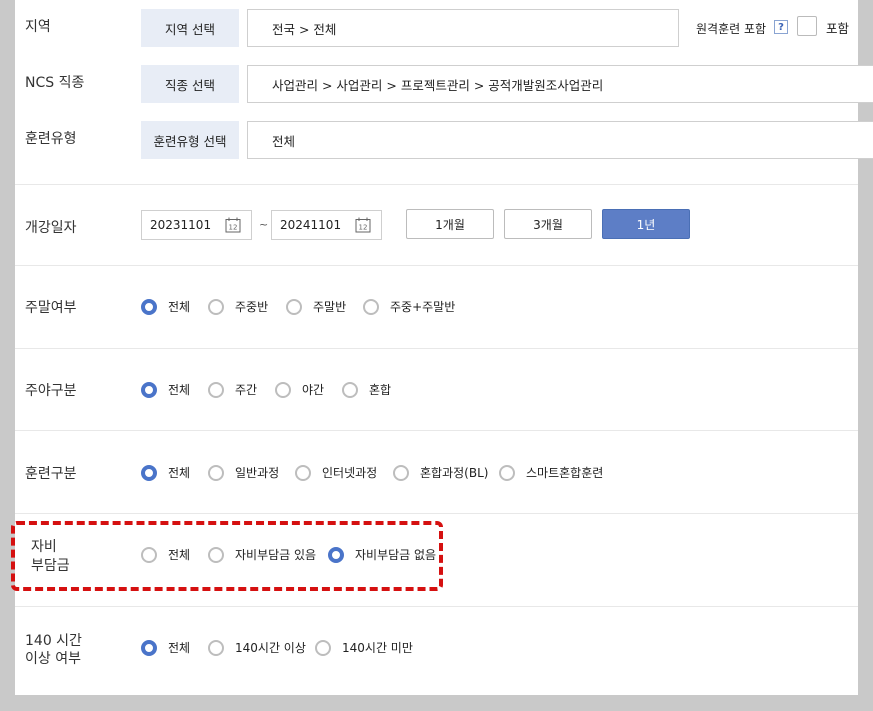 Image resolution: width=873 pixels, height=711 pixels. What do you see at coordinates (560, 84) in the screenshot?
I see `ncs-value-field: 사업관리 > 사업관리 > 프로젝트관리 > 공적개발원조사업관리` at bounding box center [560, 84].